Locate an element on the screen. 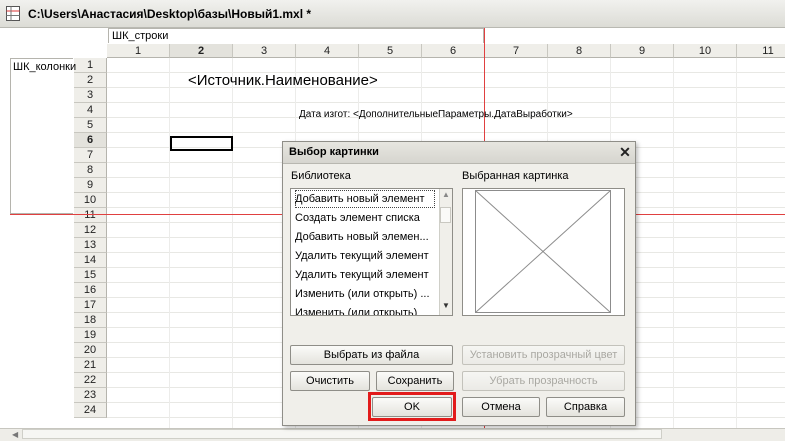 This screenshot has height=441, width=785. remove-transparency-button: Убрать прозрачность is located at coordinates (543, 381).